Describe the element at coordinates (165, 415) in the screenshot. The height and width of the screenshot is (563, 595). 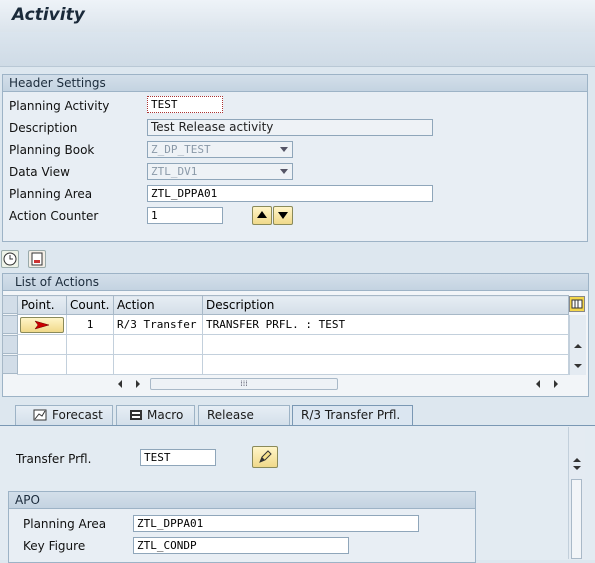
I see `tab-label: Macro` at that location.